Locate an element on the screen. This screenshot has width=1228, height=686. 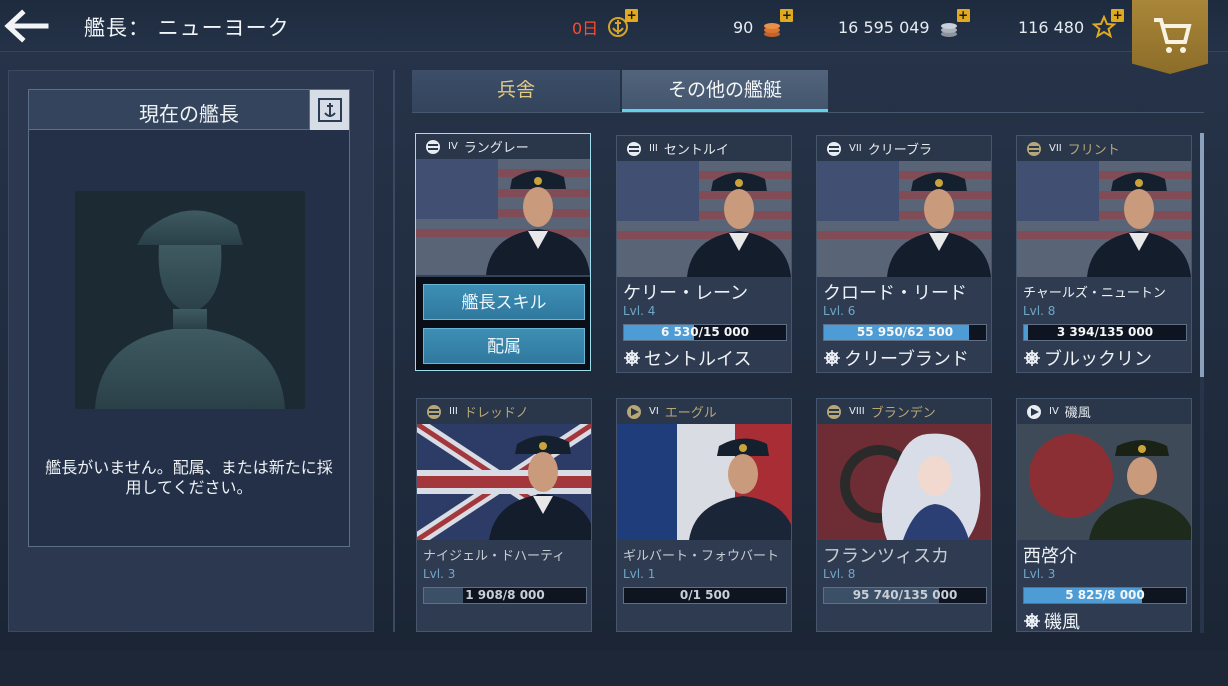
xp-progress-text: 55 950/62 500 is located at coordinates (905, 332).